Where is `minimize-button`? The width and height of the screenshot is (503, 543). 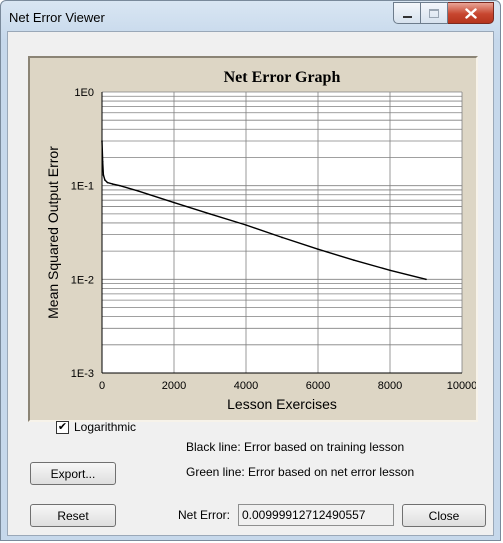 minimize-button is located at coordinates (407, 13).